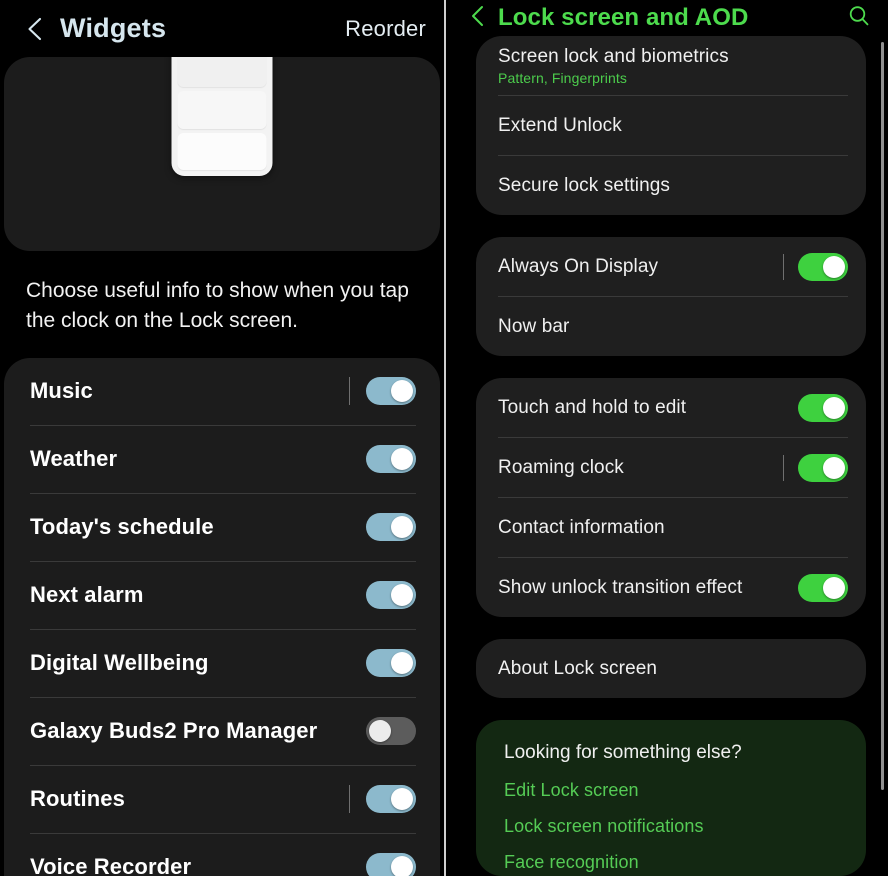  Describe the element at coordinates (671, 326) in the screenshot. I see `settings-list-item: Now bar` at that location.